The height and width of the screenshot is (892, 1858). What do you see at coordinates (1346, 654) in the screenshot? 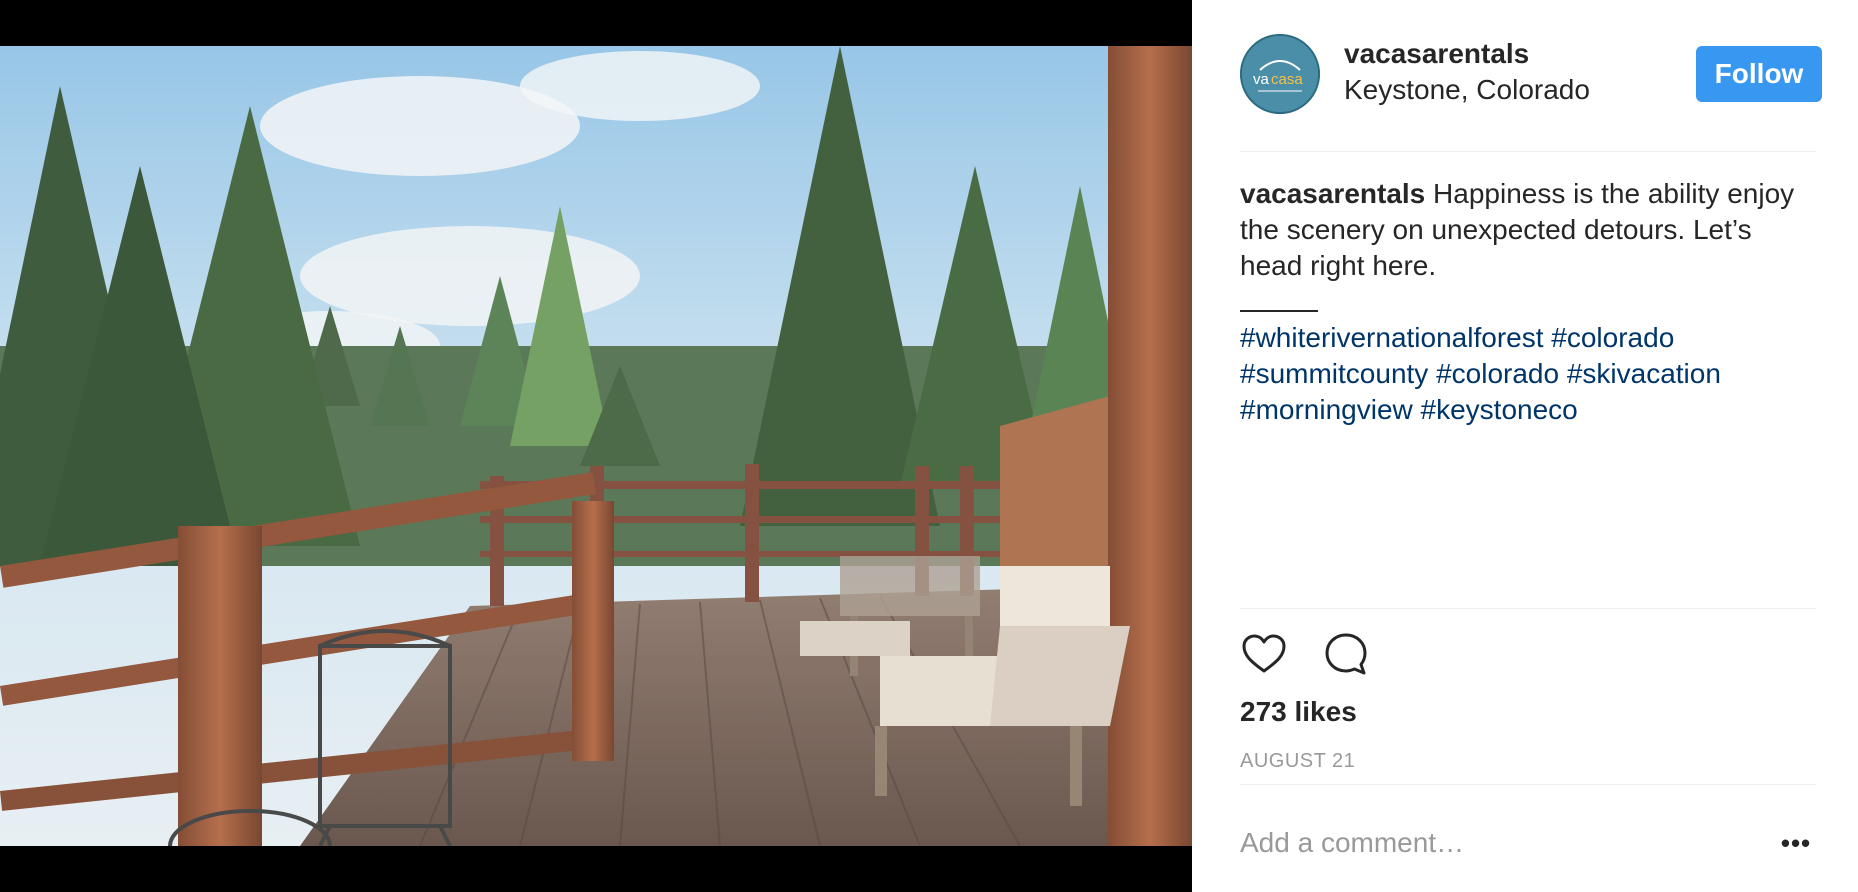
I see `speech-bubble-icon` at bounding box center [1346, 654].